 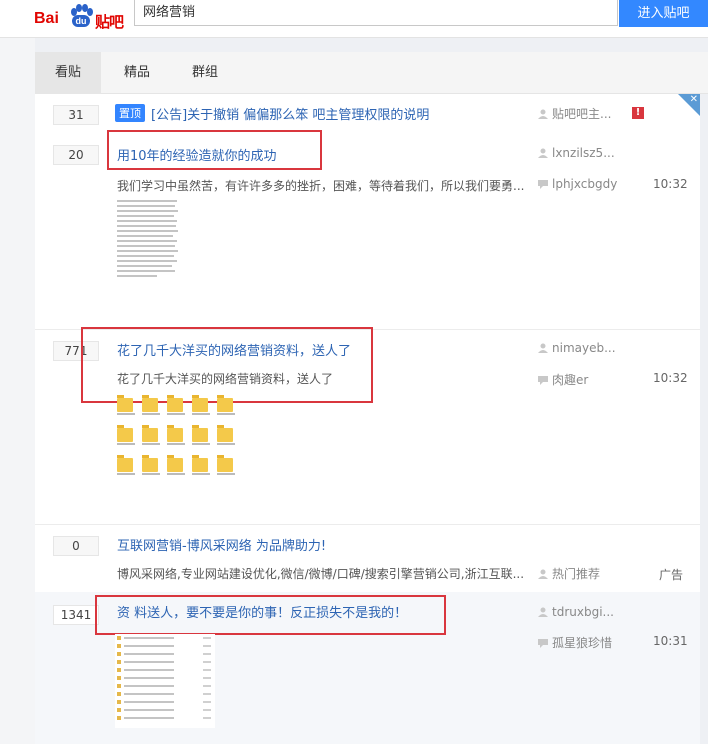 I want to click on logo-tieba-text: 贴吧, so click(x=109, y=22).